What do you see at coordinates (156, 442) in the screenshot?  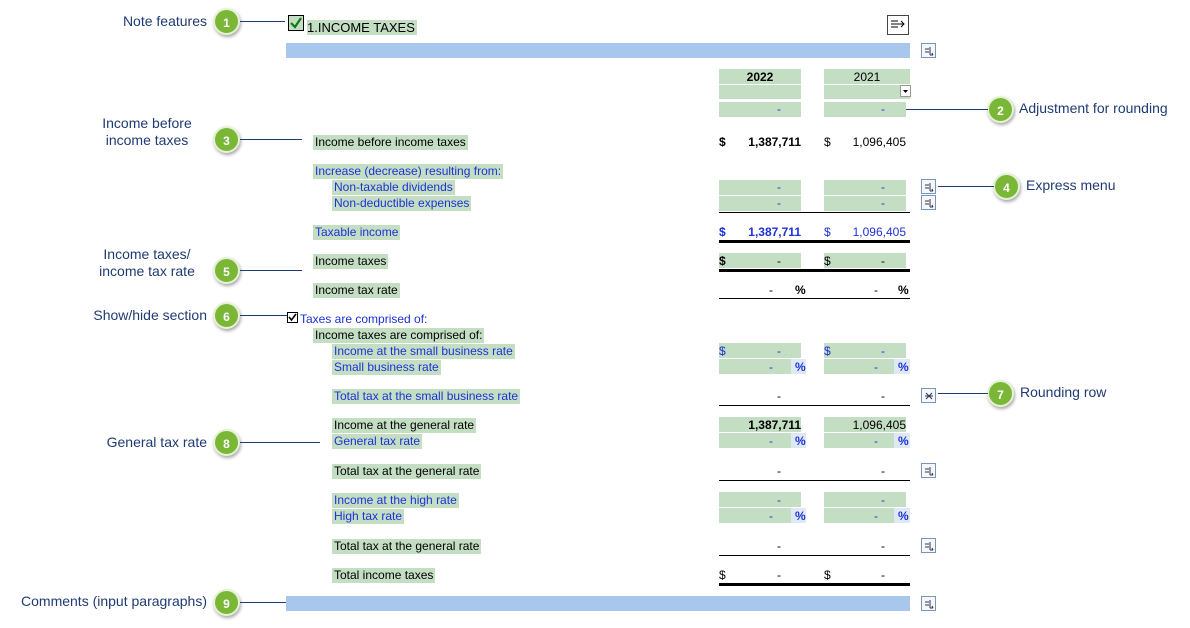 I see `callout-label-general-tax-rate: General tax rate` at bounding box center [156, 442].